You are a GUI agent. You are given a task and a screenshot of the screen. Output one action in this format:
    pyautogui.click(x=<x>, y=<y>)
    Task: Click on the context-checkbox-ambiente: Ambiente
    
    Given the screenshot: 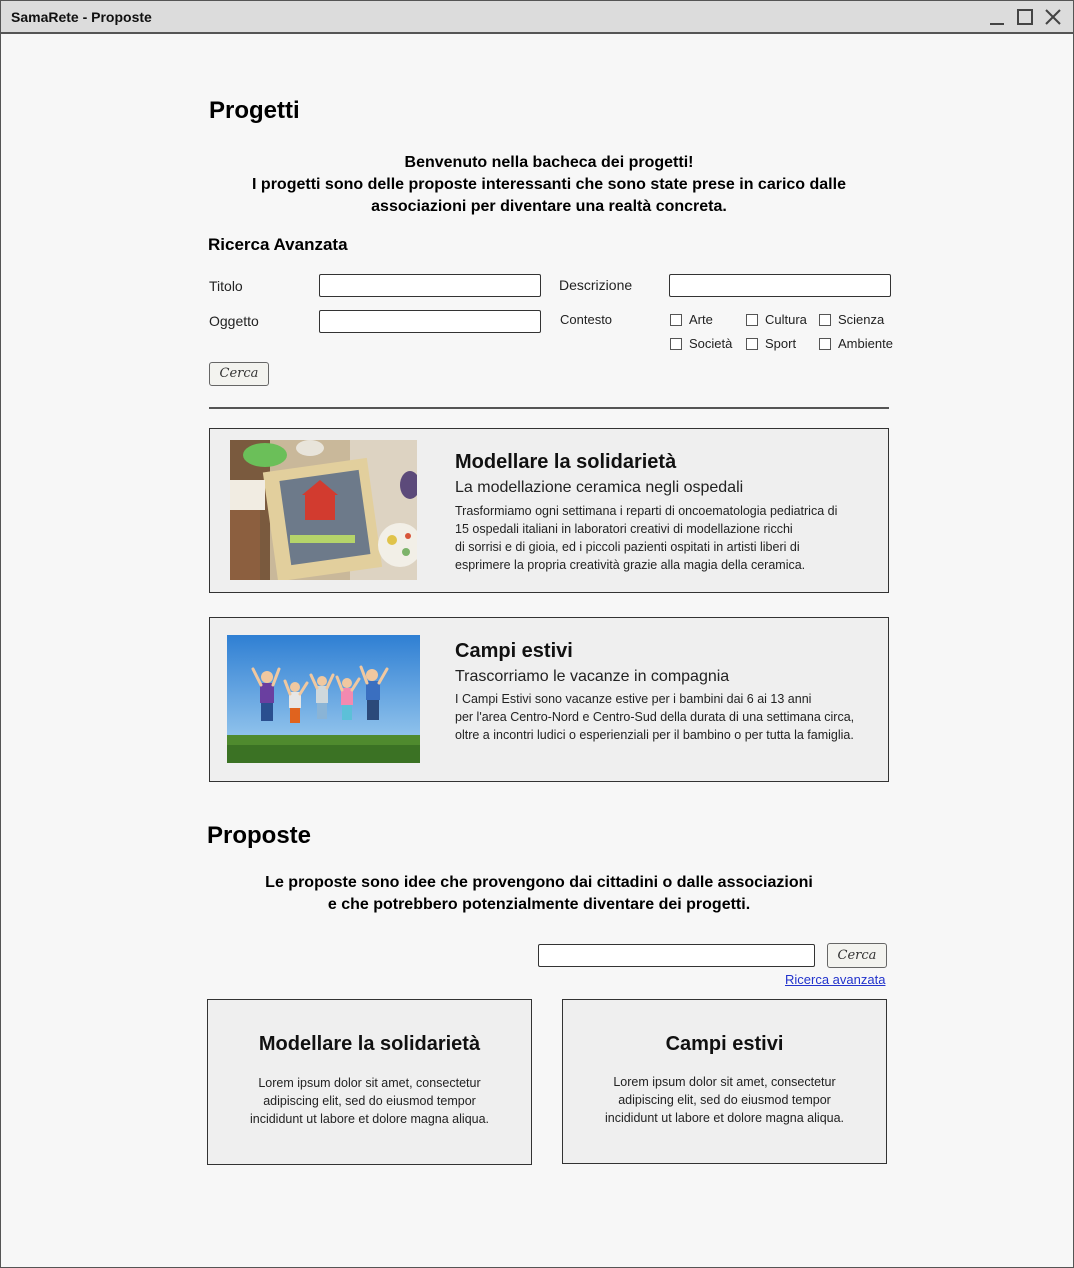 What is the action you would take?
    pyautogui.click(x=856, y=343)
    